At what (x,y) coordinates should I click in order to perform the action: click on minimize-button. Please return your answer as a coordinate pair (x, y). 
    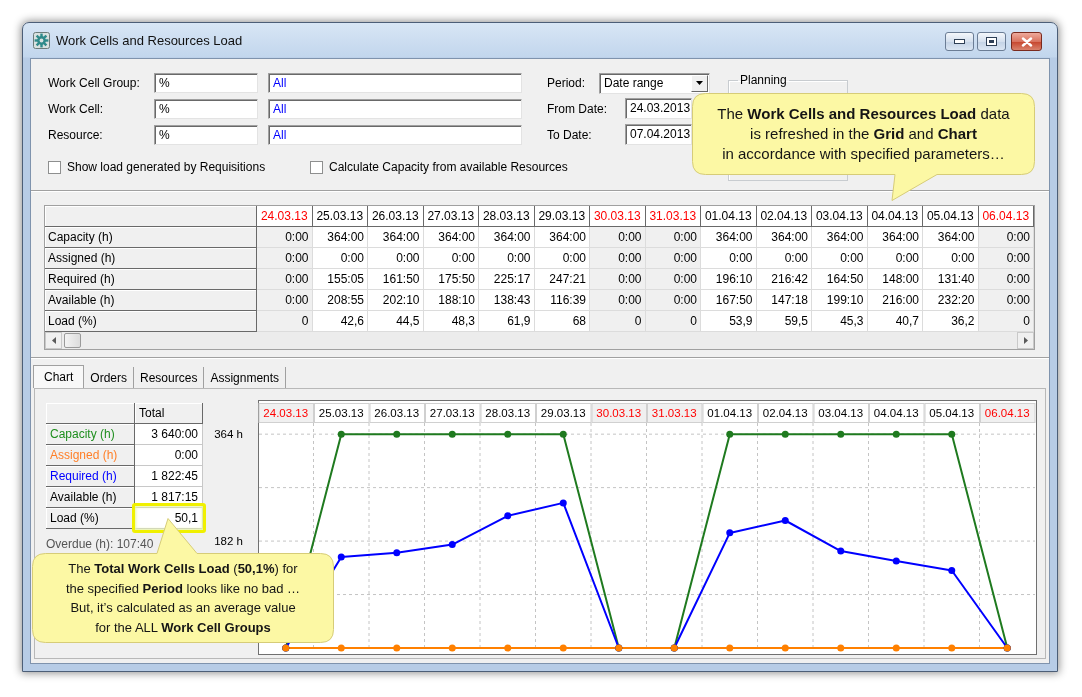
    Looking at the image, I should click on (959, 41).